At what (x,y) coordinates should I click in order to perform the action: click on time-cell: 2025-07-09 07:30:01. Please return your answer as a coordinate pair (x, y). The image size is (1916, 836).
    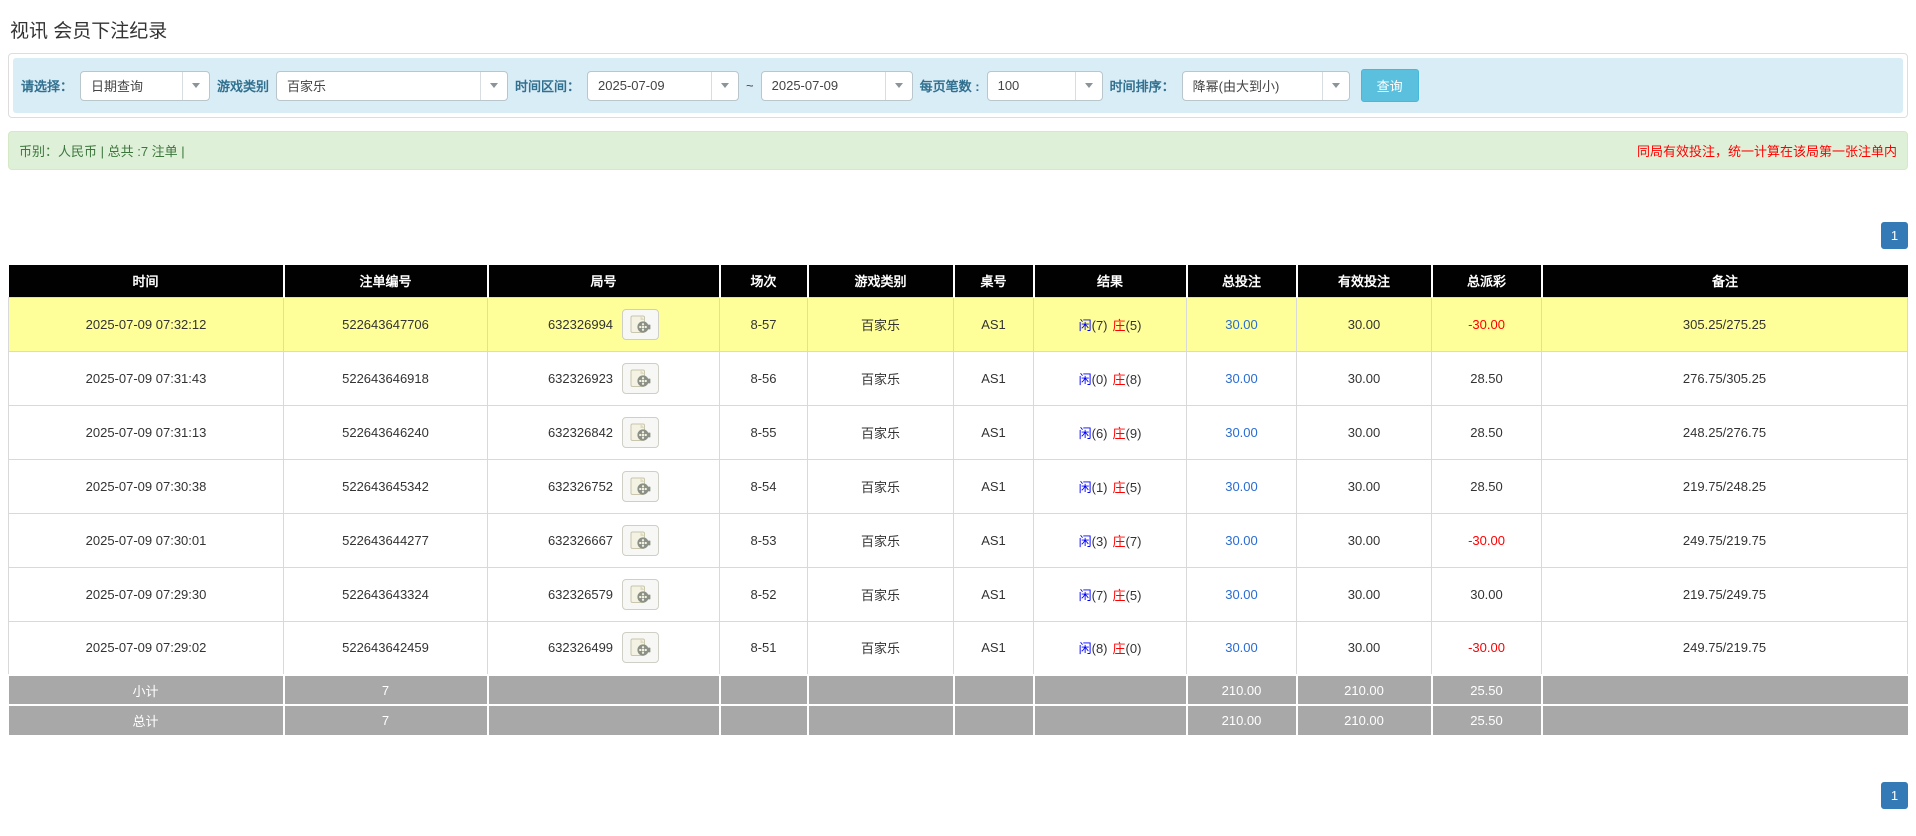
    Looking at the image, I should click on (146, 540).